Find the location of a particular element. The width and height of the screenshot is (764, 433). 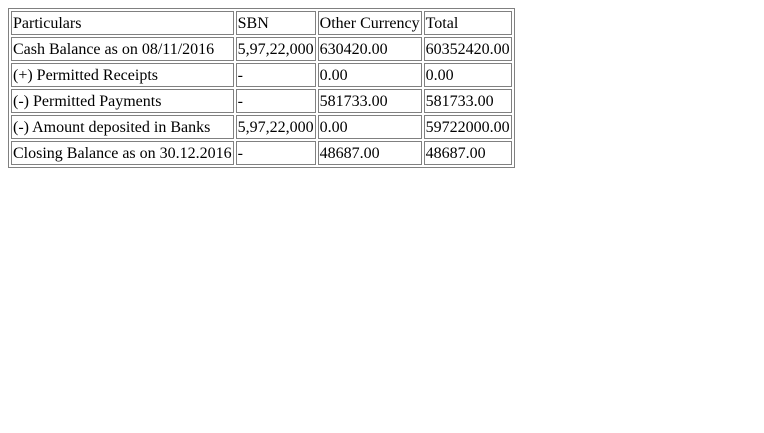

cell-other-currency: 48687.00 is located at coordinates (369, 153).